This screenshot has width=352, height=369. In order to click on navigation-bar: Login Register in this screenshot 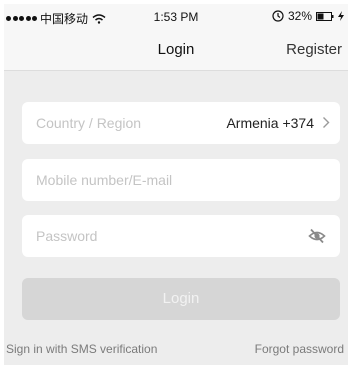, I will do `click(176, 50)`.